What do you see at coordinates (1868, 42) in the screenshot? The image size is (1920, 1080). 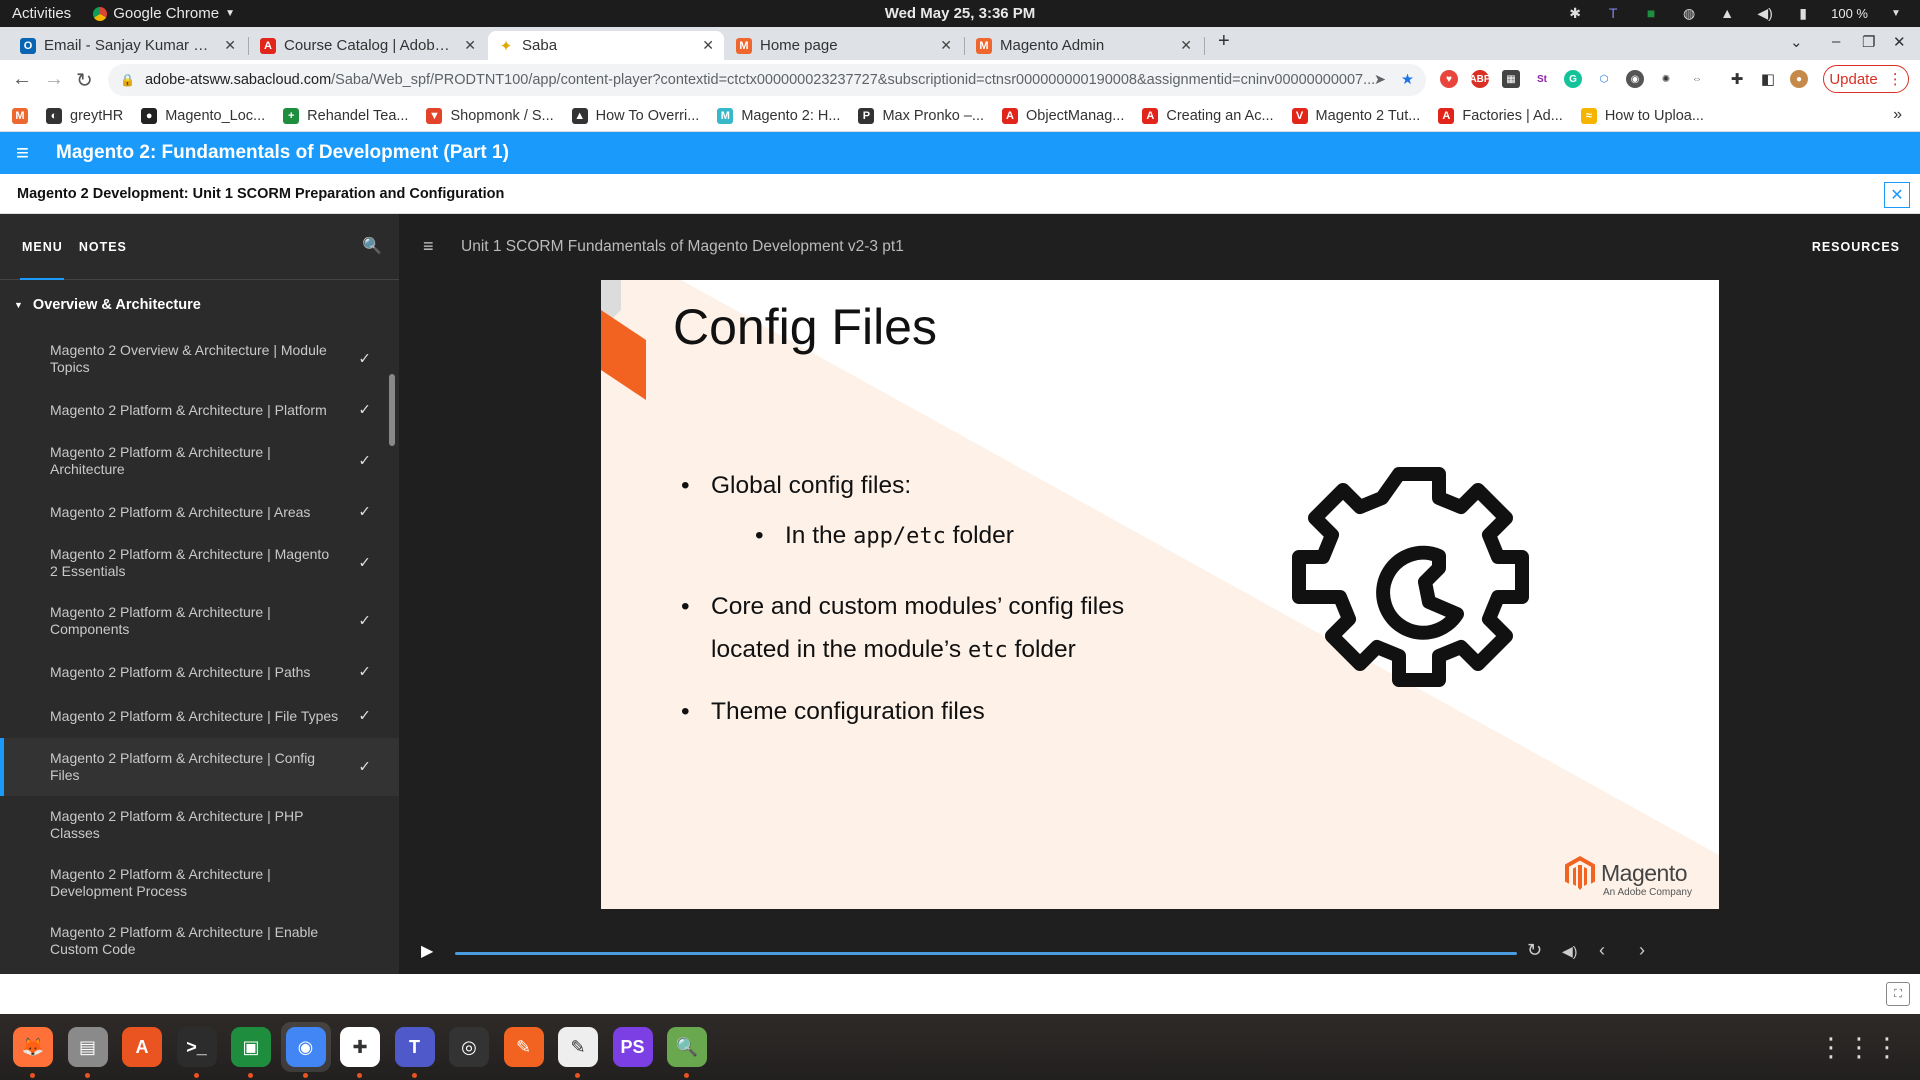 I see `restore-button: ❐` at bounding box center [1868, 42].